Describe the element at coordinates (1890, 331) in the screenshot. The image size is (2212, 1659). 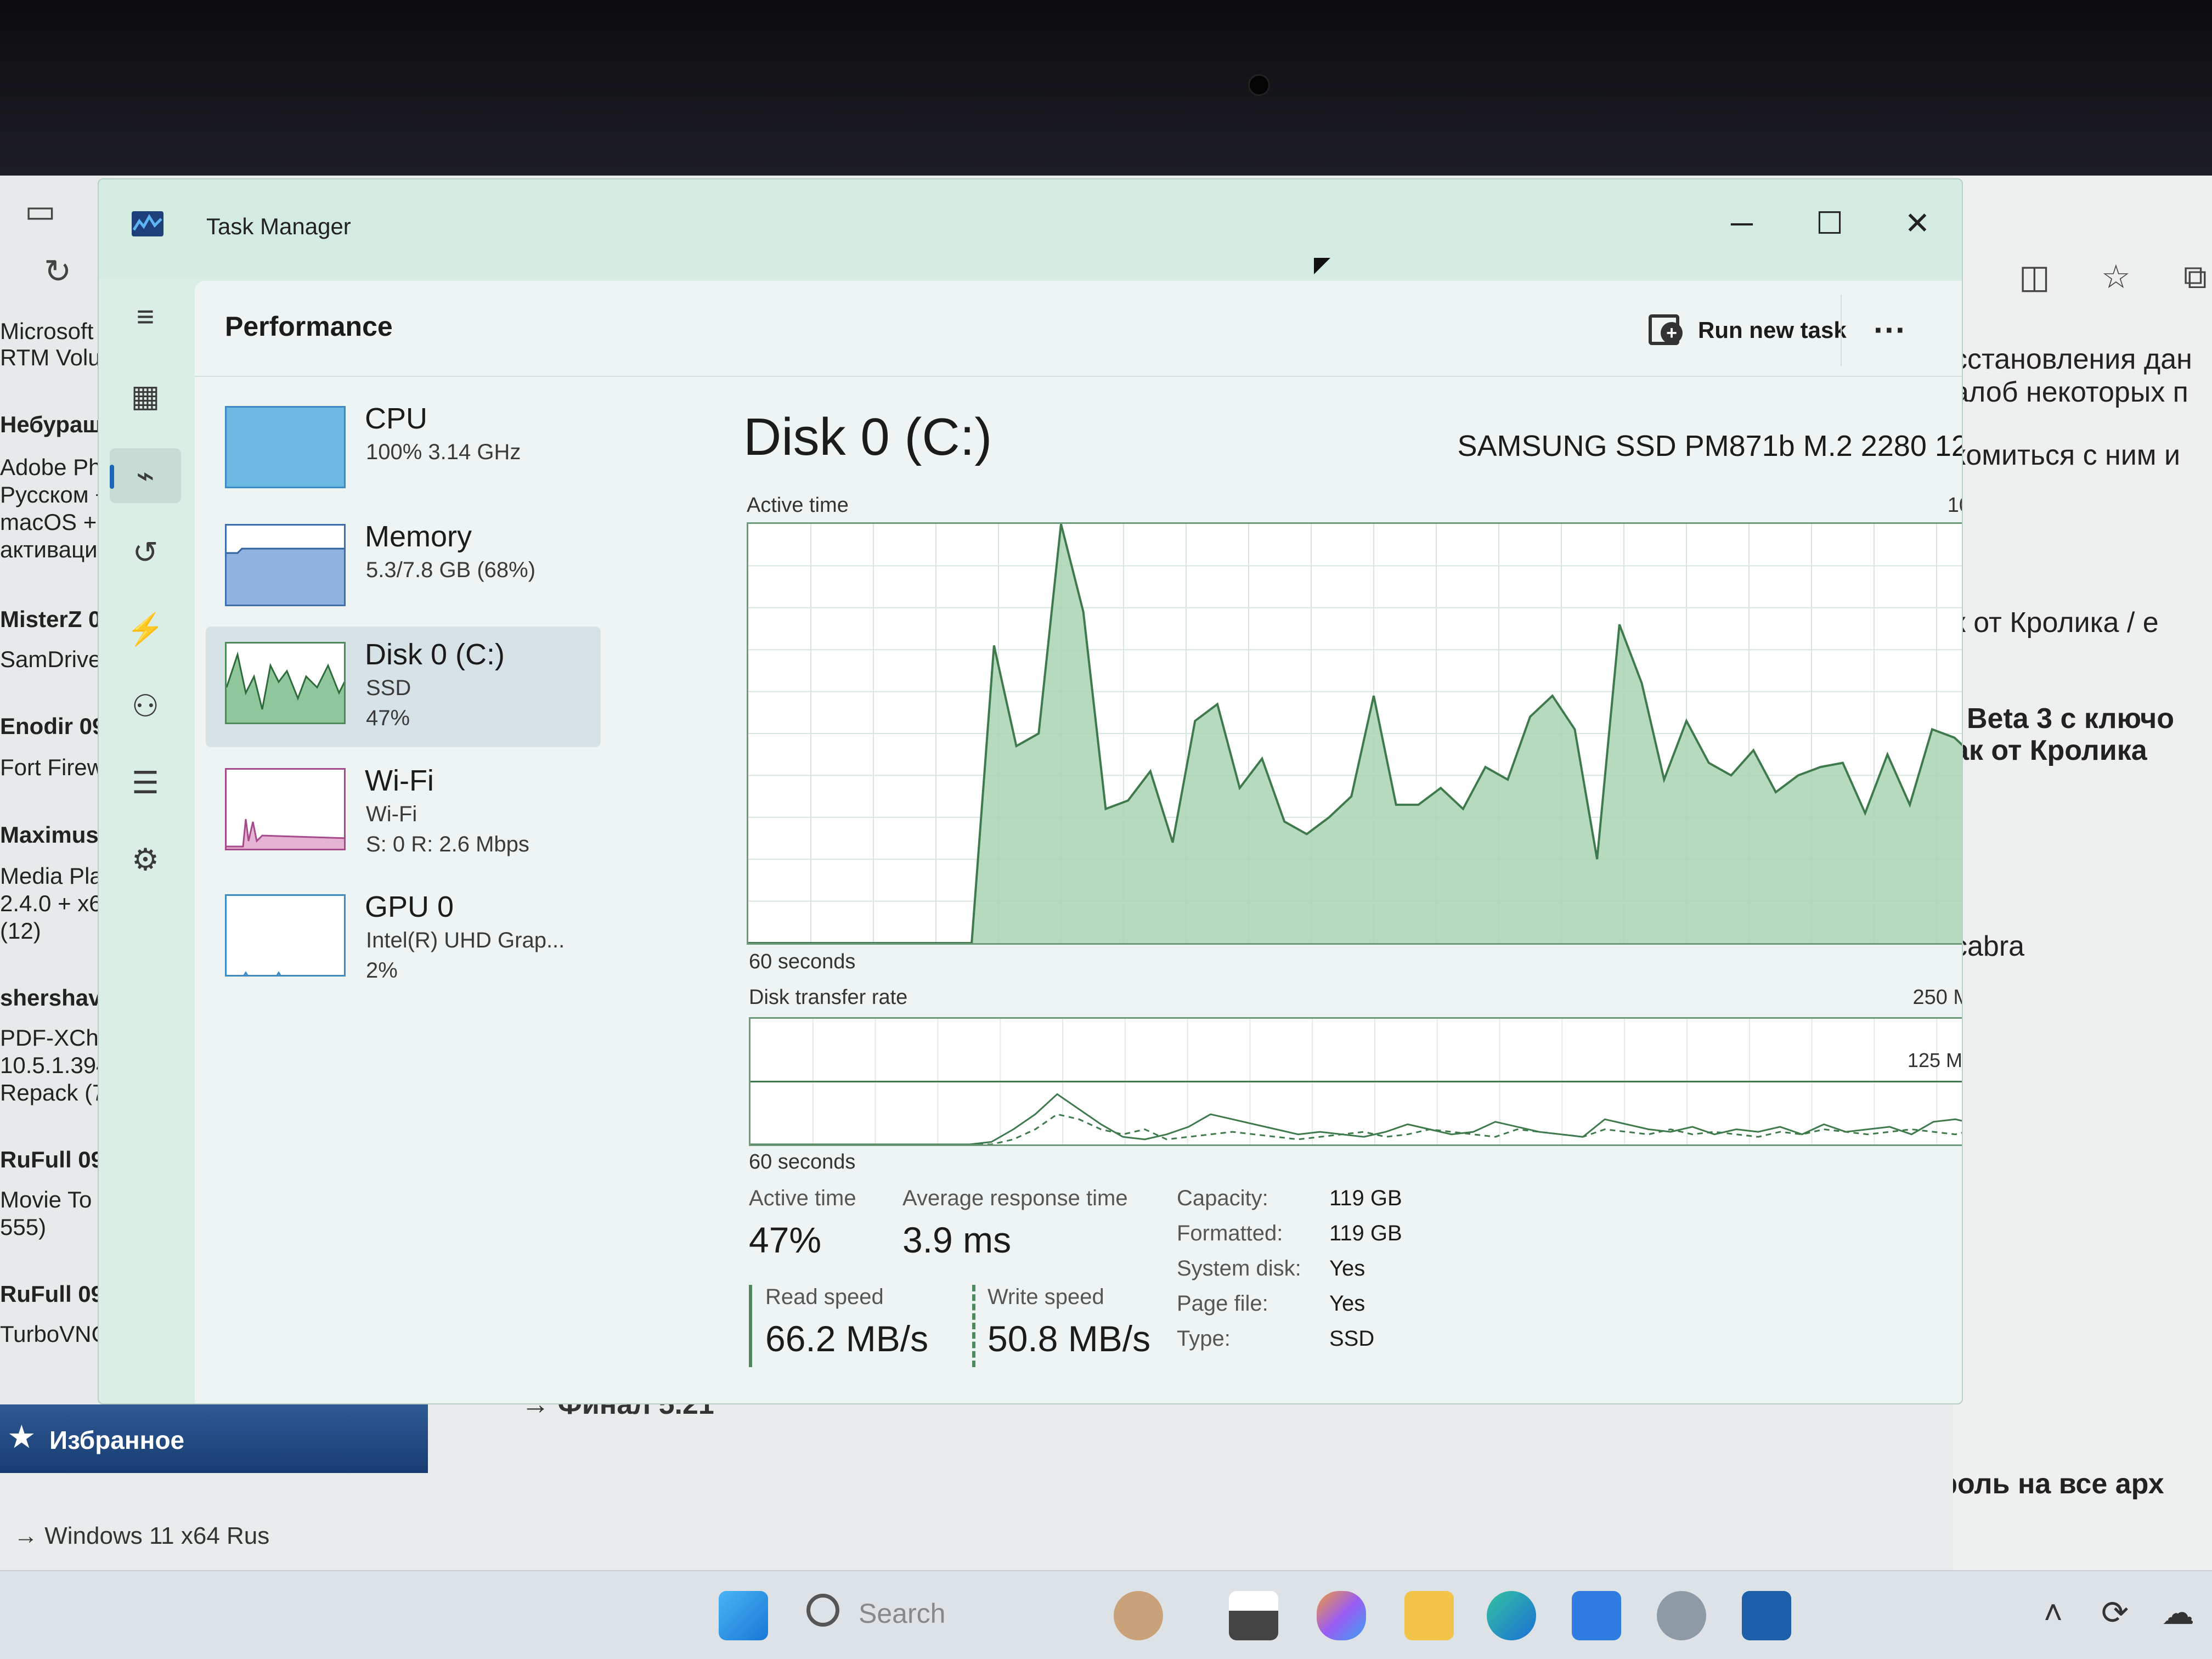
I see `more-options-button: ···` at that location.